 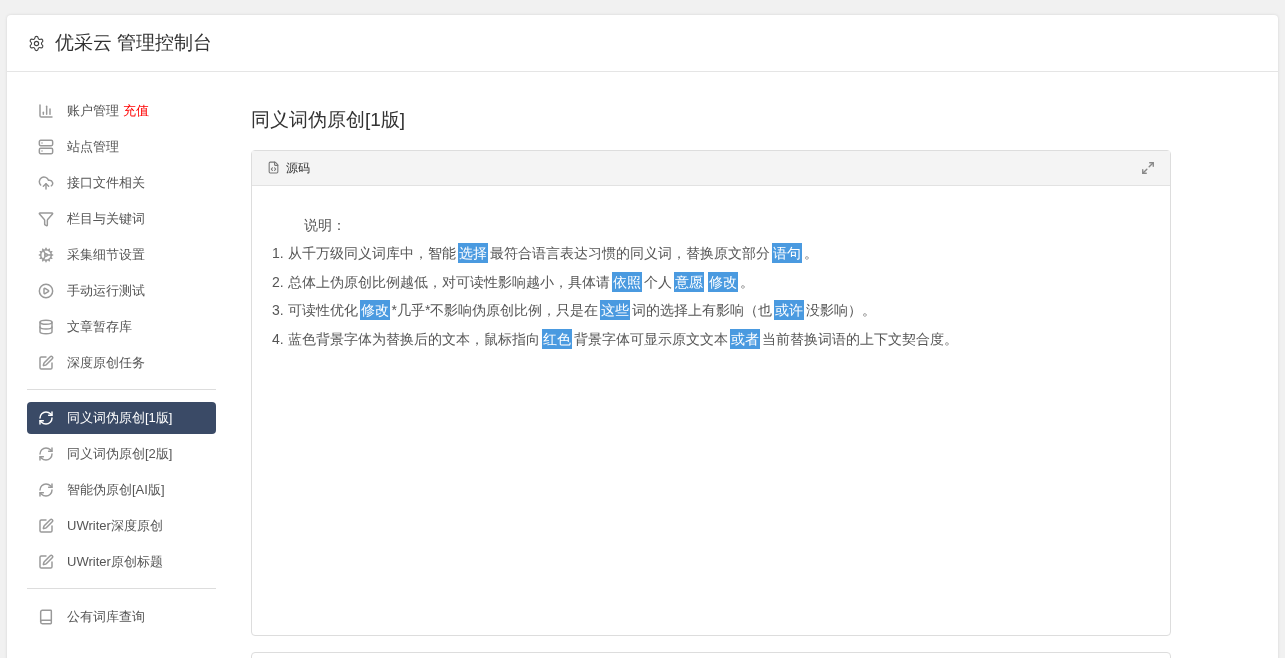 I want to click on description-line: 1. 从千万级同义词库中，智能 选择 最符合语言表达习惯的同义词，替换原文部分 语句 。, so click(x=545, y=253).